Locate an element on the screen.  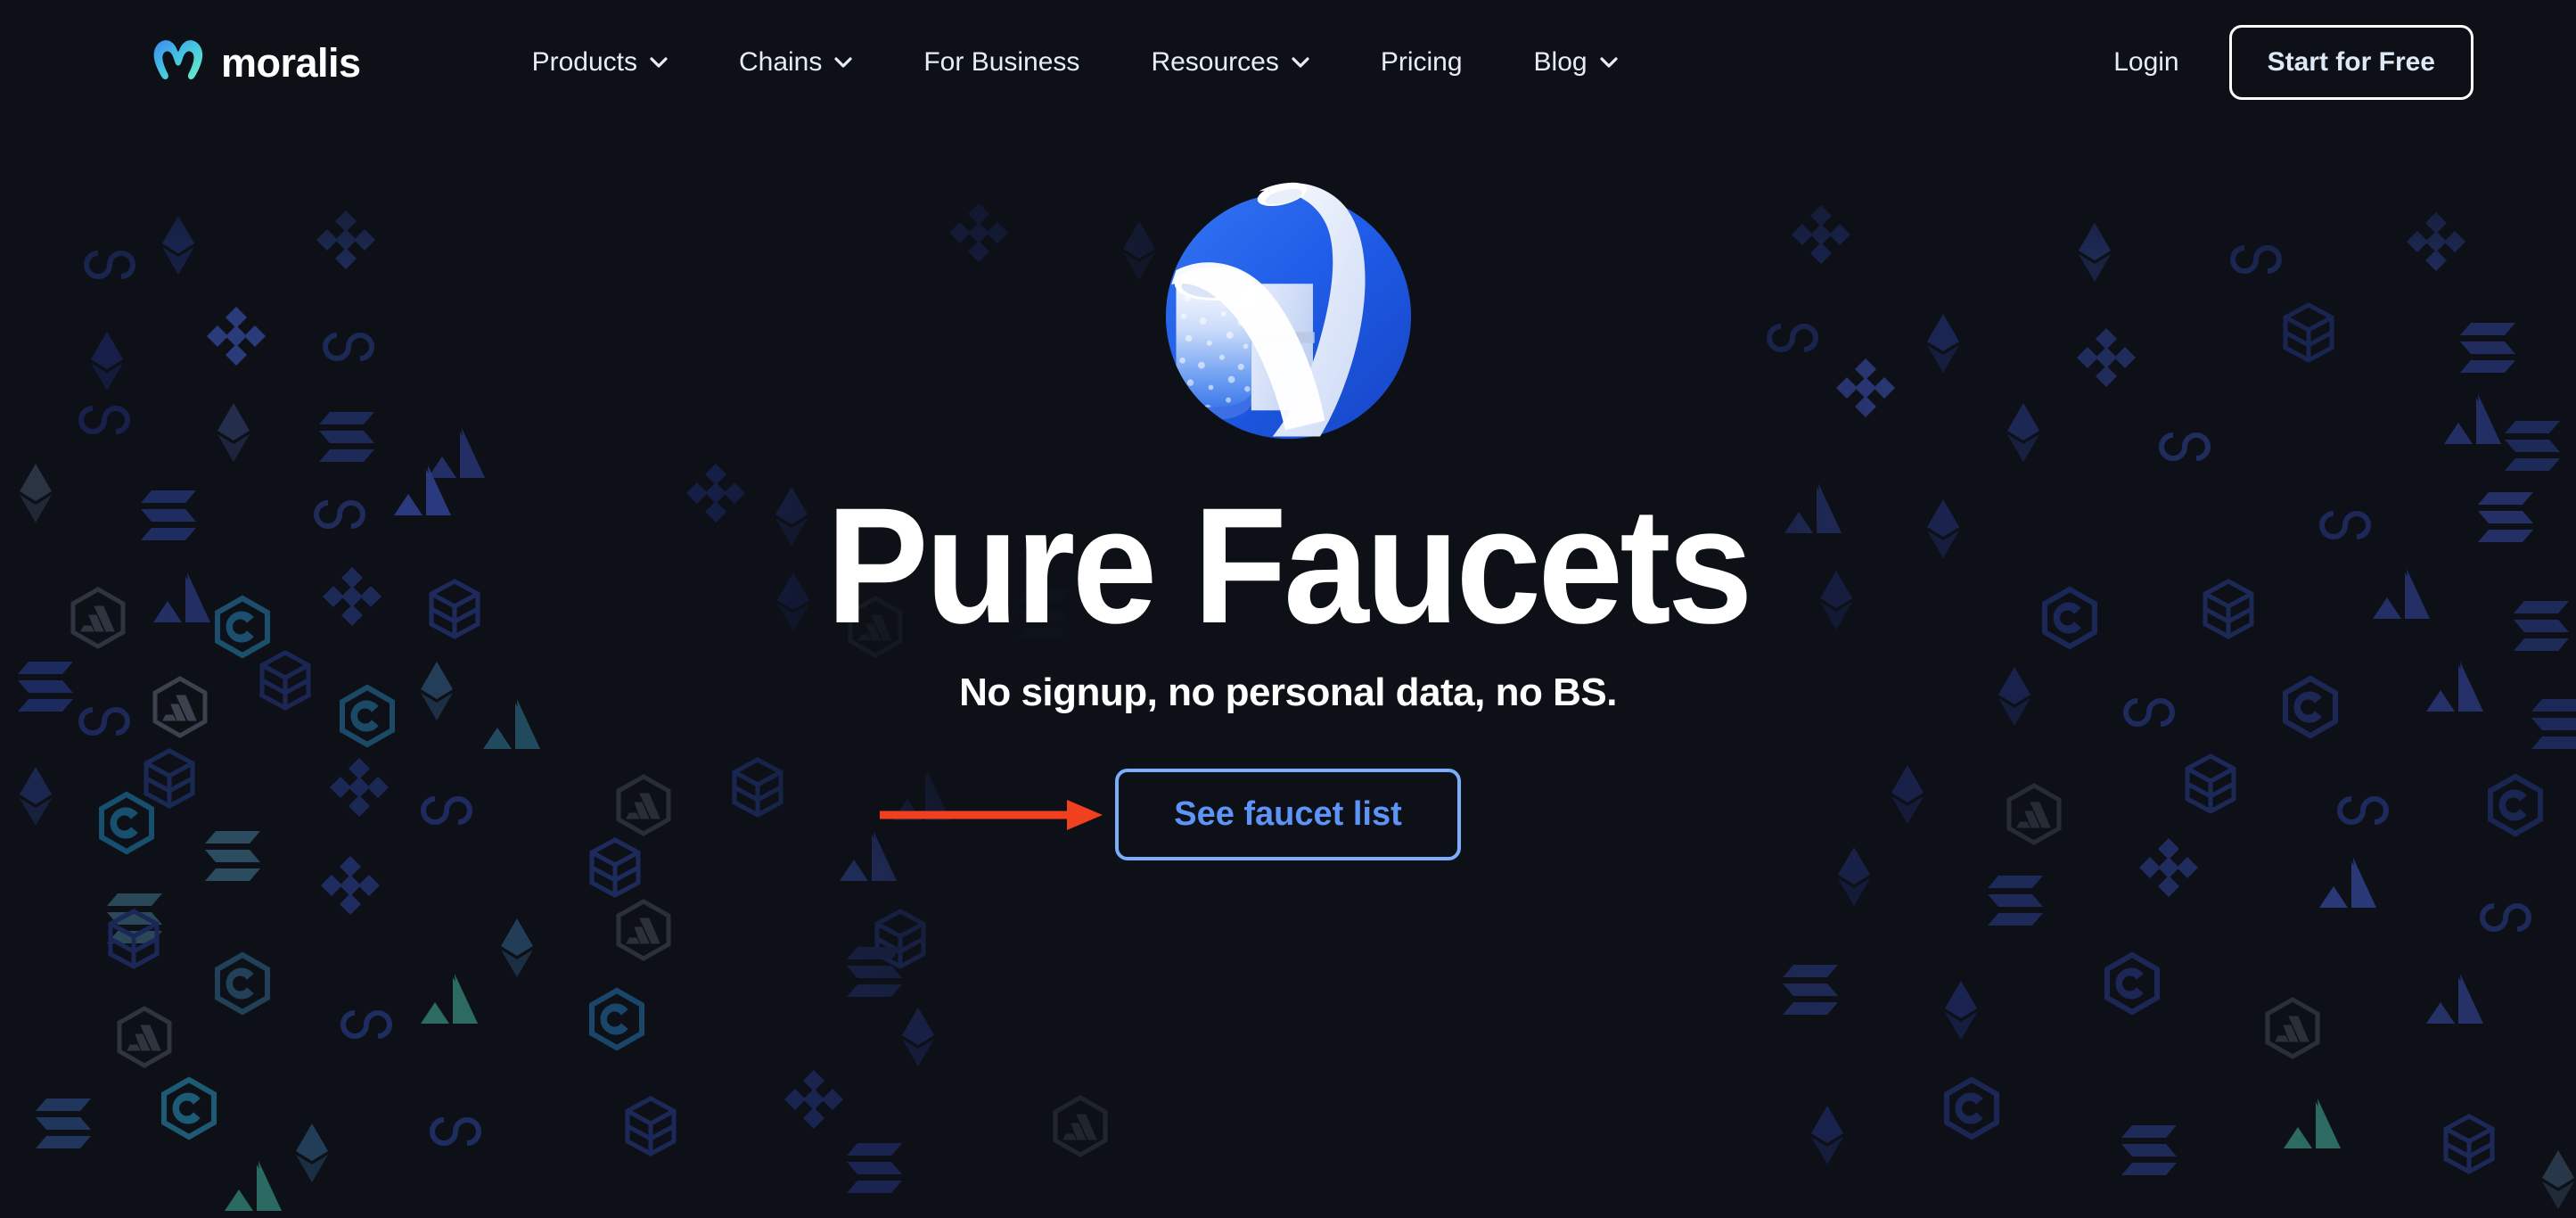
nav-item-resources: Resources is located at coordinates (1229, 63).